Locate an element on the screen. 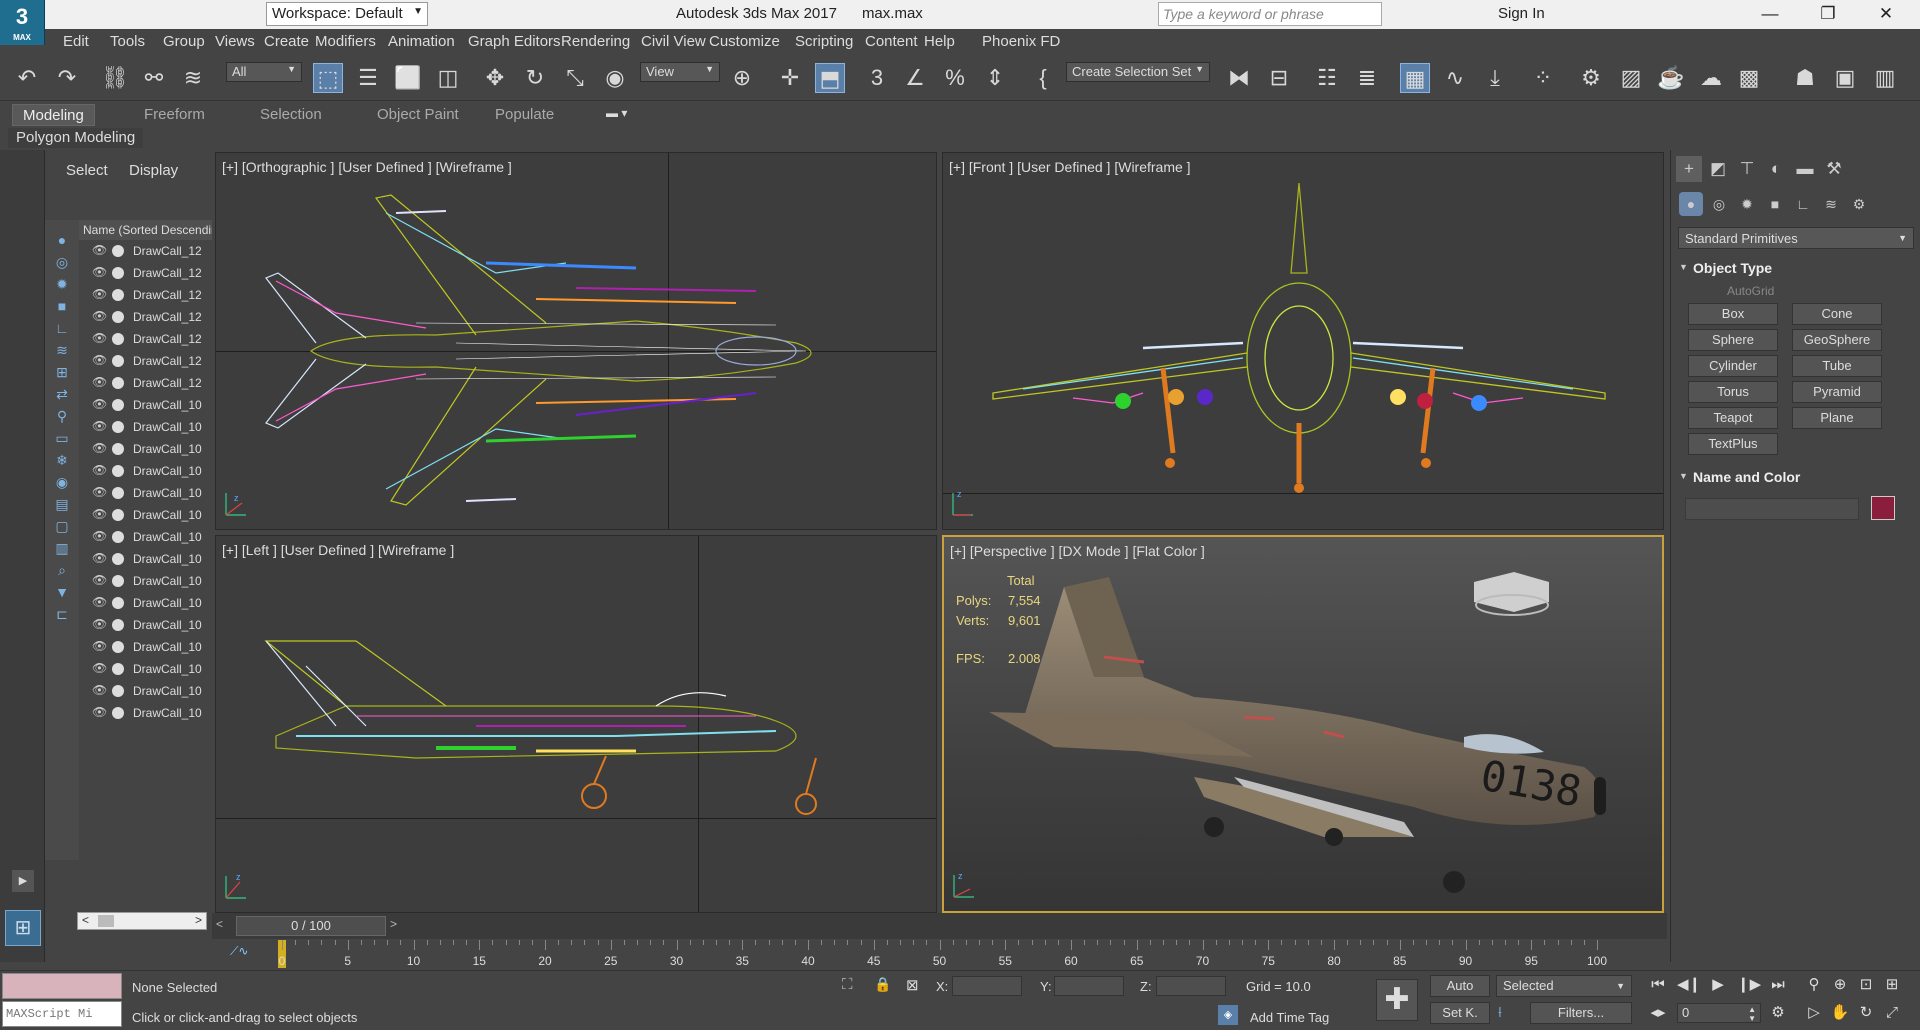 This screenshot has height=1030, width=1920. sign-in-button: Sign In is located at coordinates (1521, 13).